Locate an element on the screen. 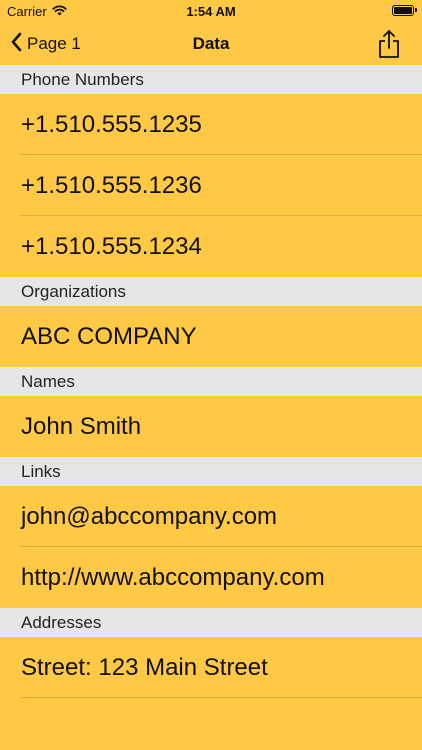 Image resolution: width=422 pixels, height=750 pixels. page-title: Data is located at coordinates (211, 43).